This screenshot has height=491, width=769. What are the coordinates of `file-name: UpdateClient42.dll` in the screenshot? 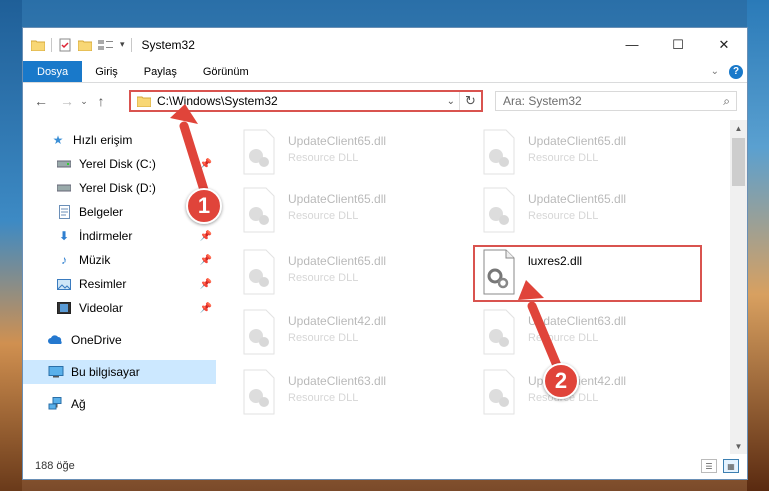 It's located at (337, 321).